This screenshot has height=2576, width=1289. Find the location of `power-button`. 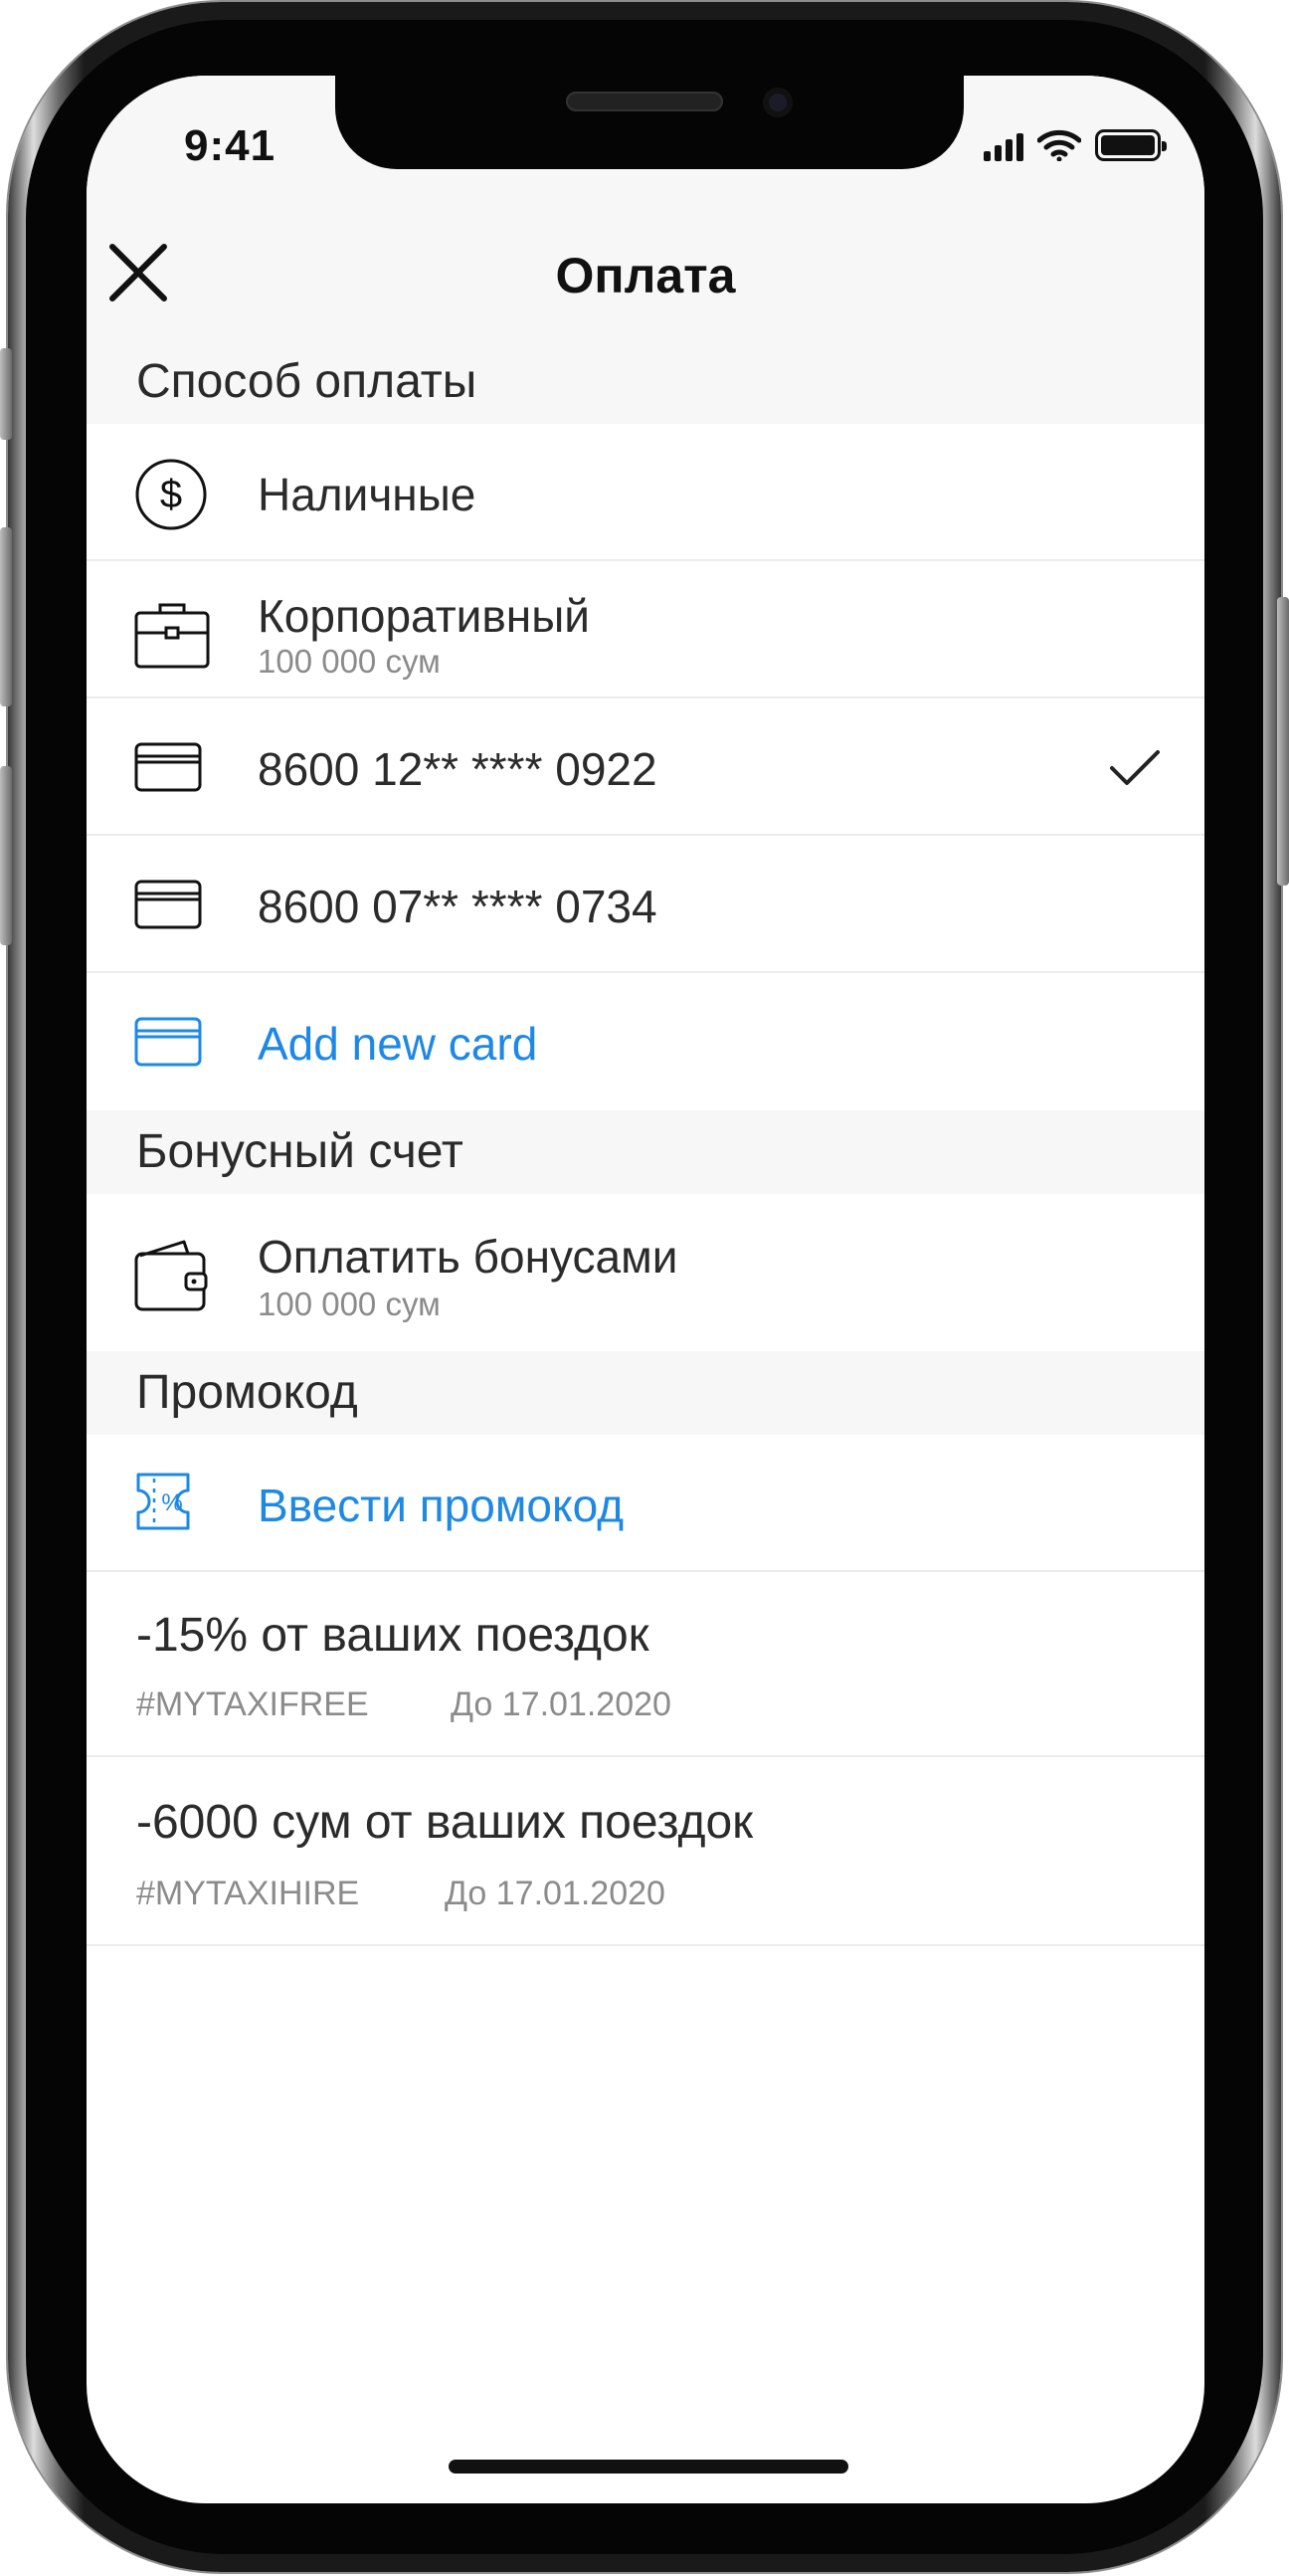

power-button is located at coordinates (1283, 741).